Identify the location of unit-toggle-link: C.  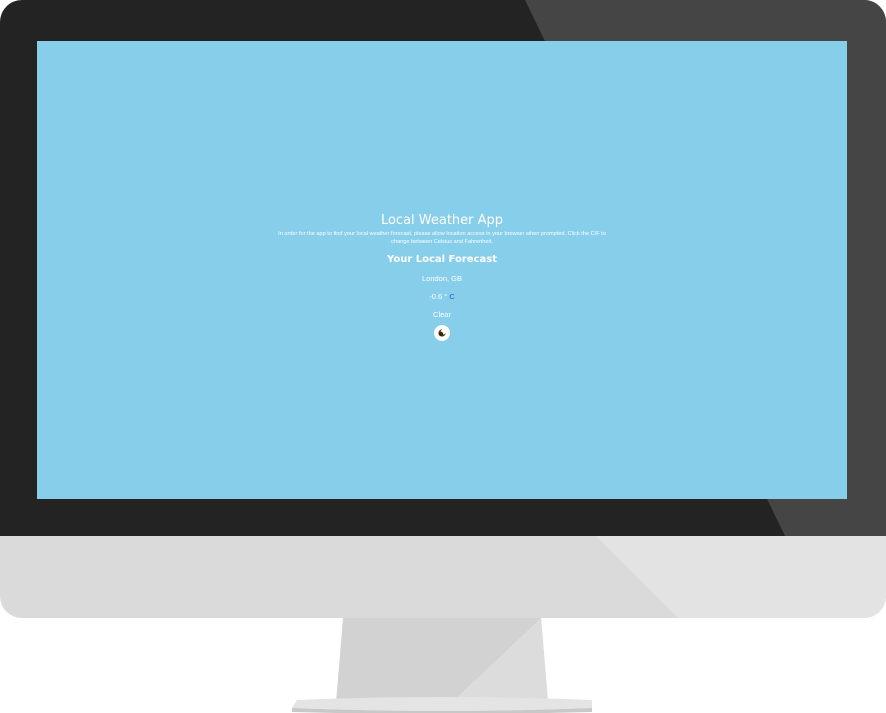
(451, 296).